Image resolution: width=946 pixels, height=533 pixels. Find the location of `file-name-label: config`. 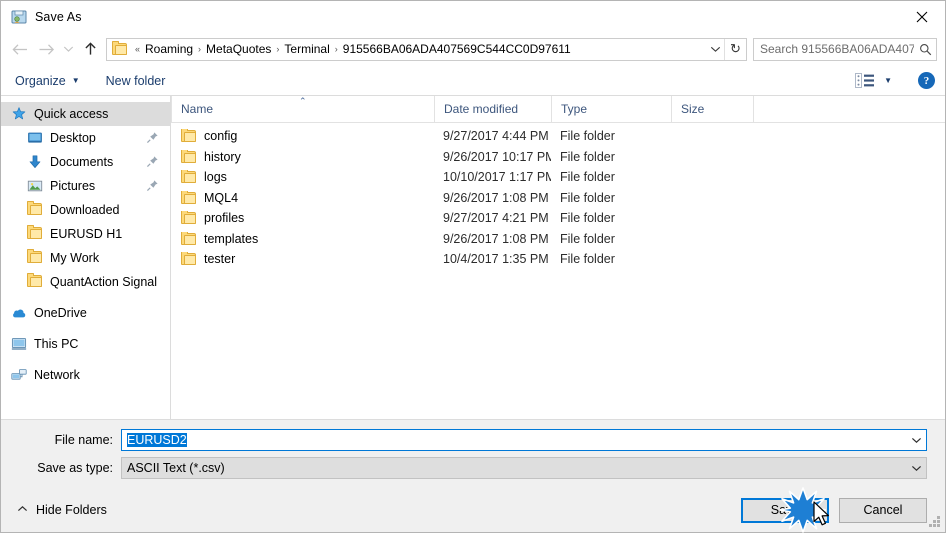

file-name-label: config is located at coordinates (221, 136).